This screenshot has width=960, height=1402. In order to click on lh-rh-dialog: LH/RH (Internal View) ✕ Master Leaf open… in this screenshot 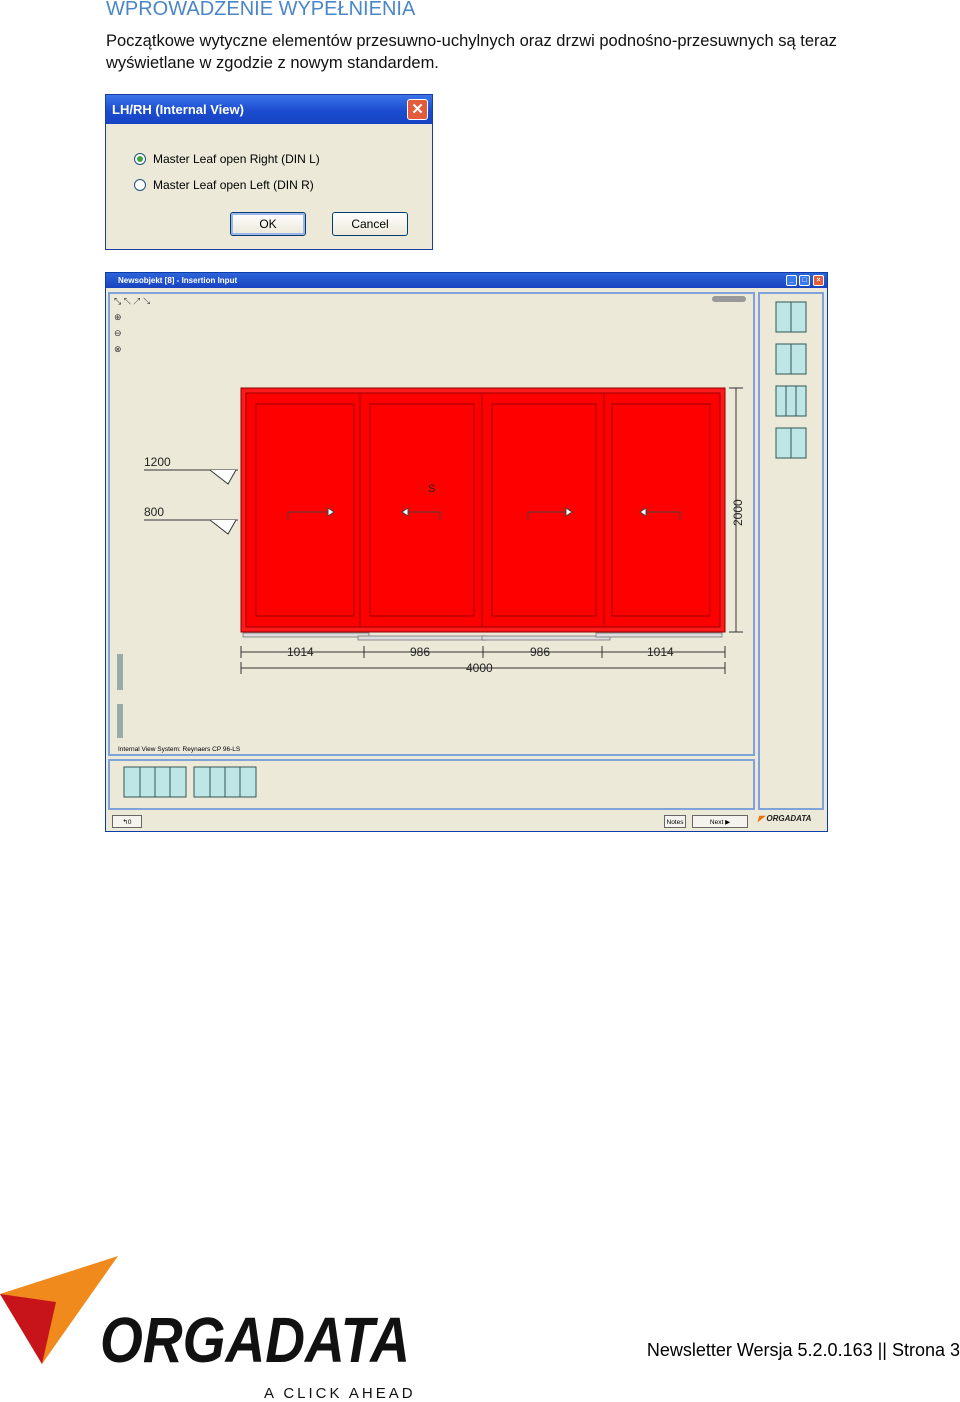, I will do `click(269, 172)`.